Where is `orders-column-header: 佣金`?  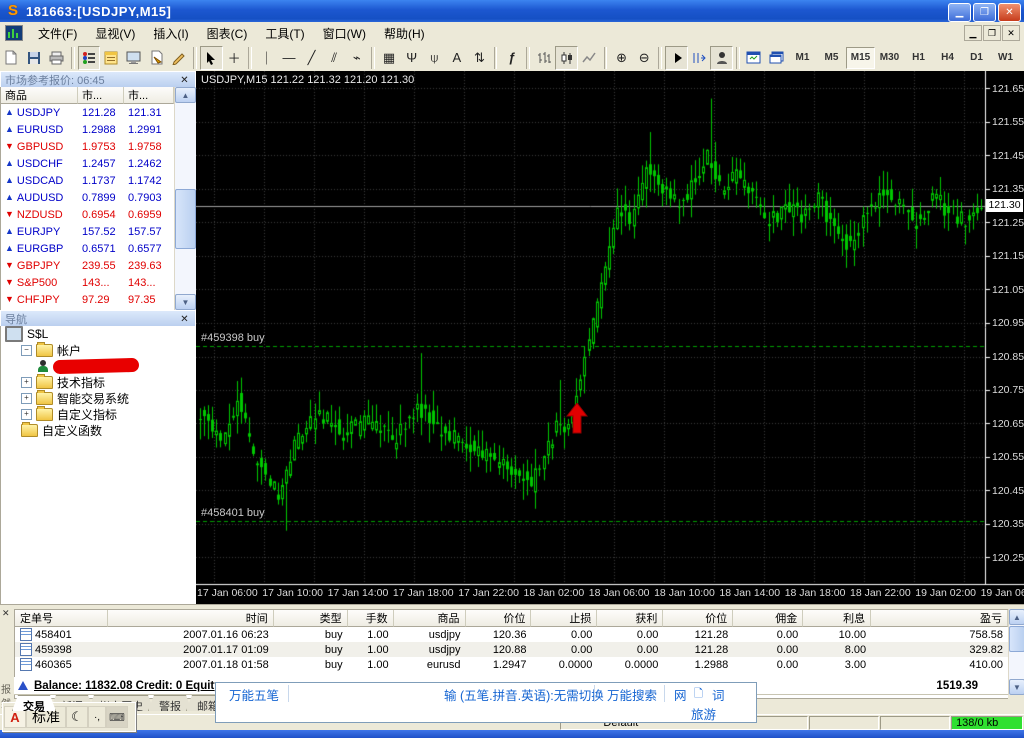 orders-column-header: 佣金 is located at coordinates (768, 618).